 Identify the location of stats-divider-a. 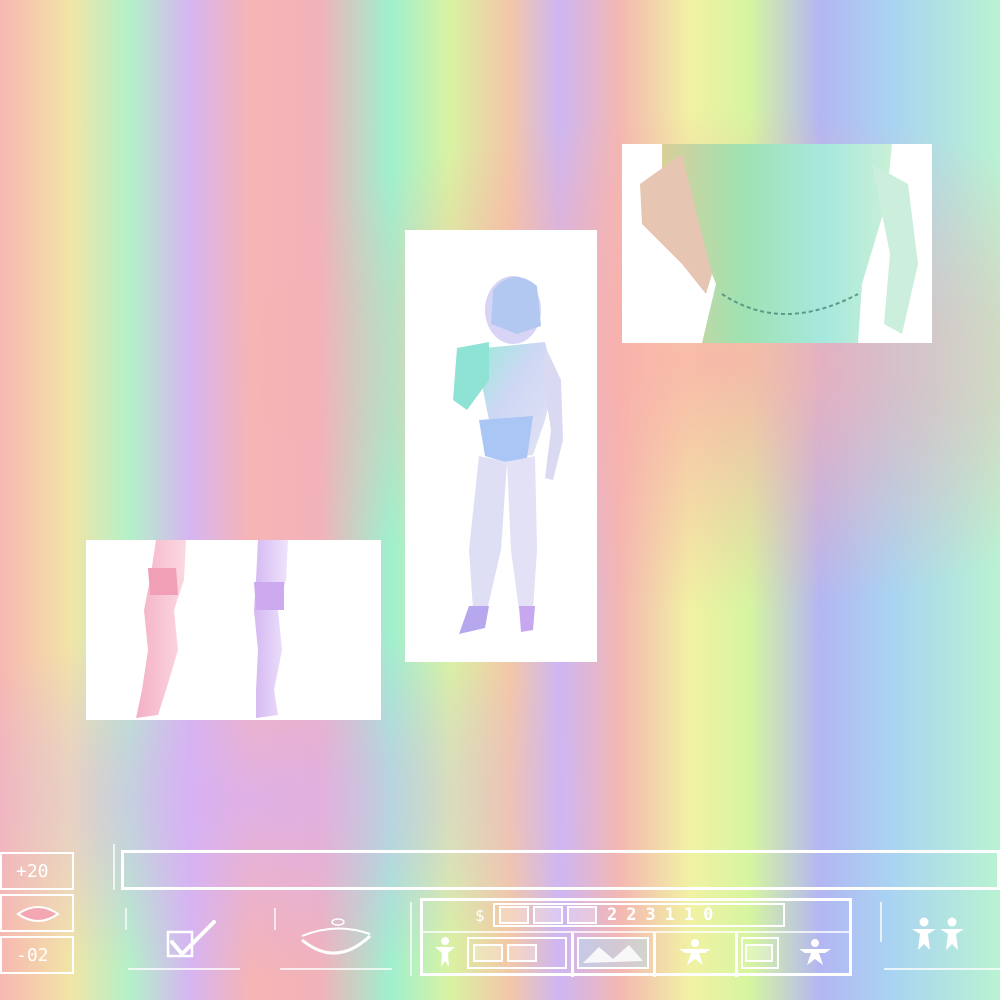
(572, 955).